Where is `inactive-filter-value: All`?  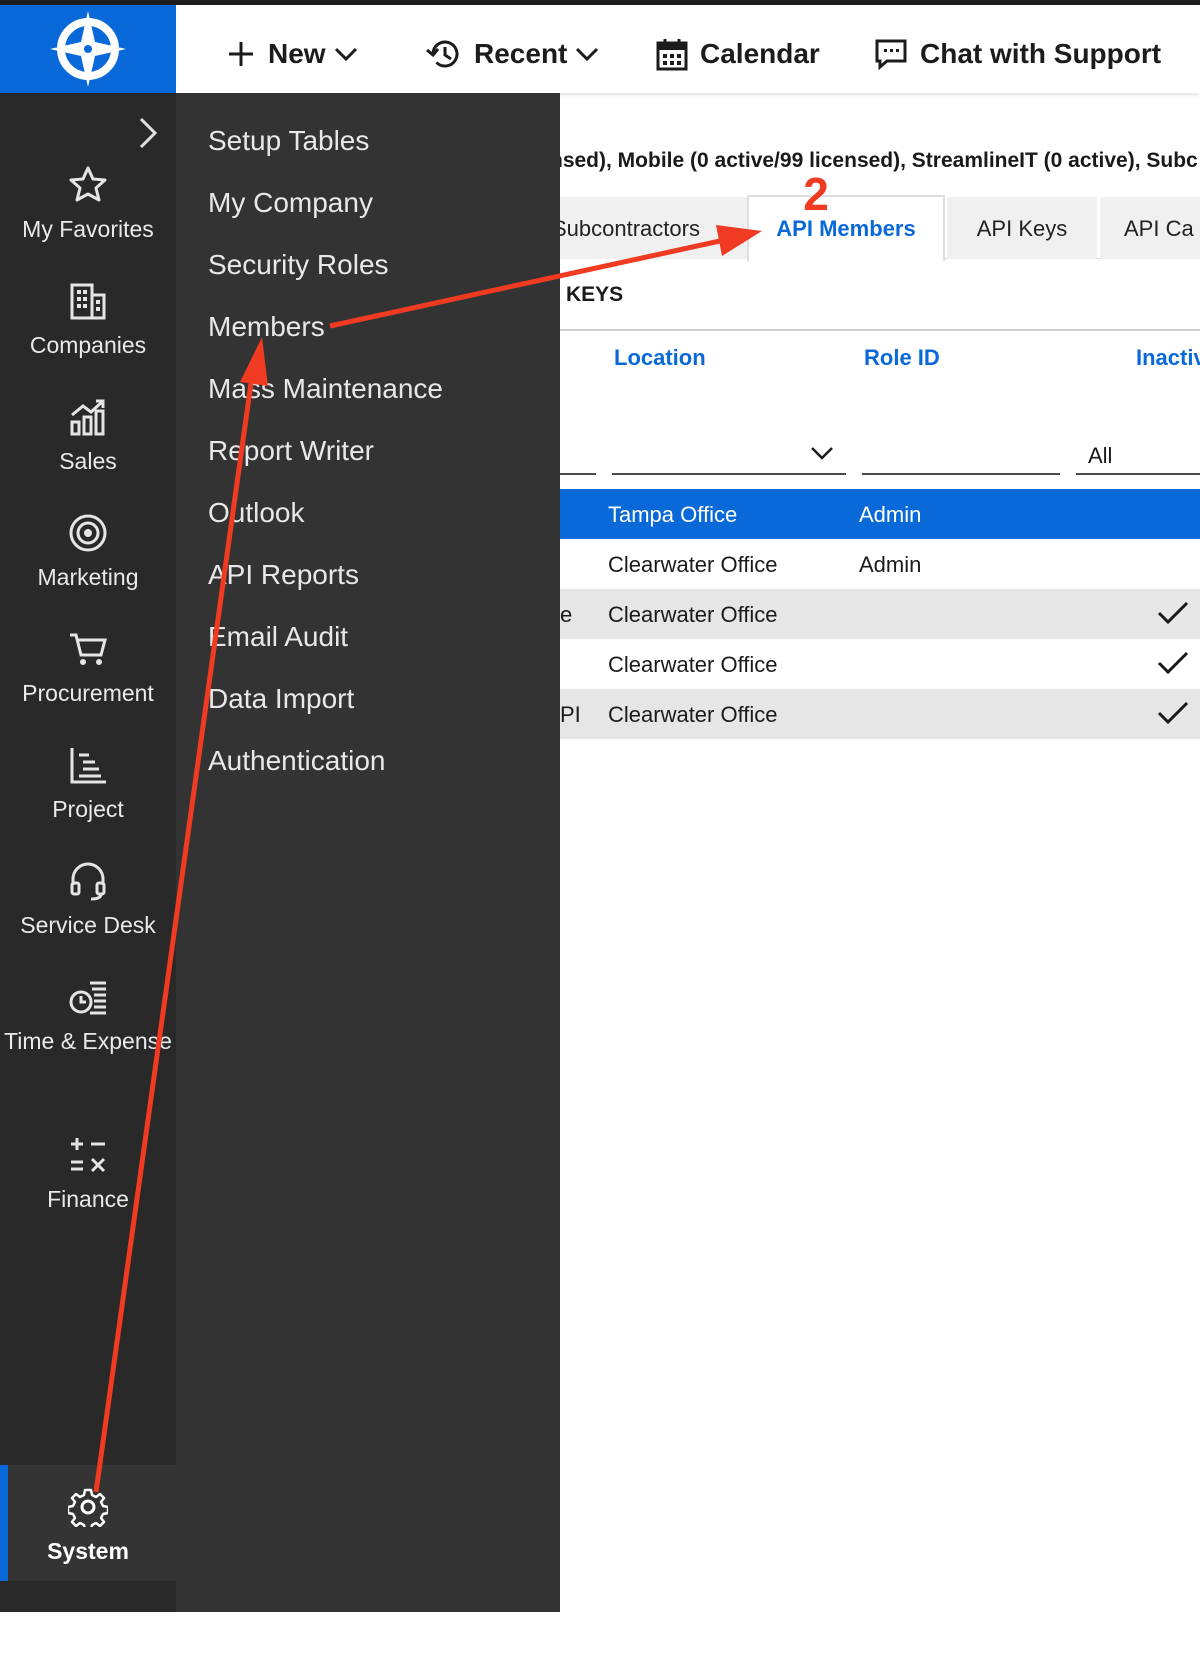 inactive-filter-value: All is located at coordinates (1100, 455).